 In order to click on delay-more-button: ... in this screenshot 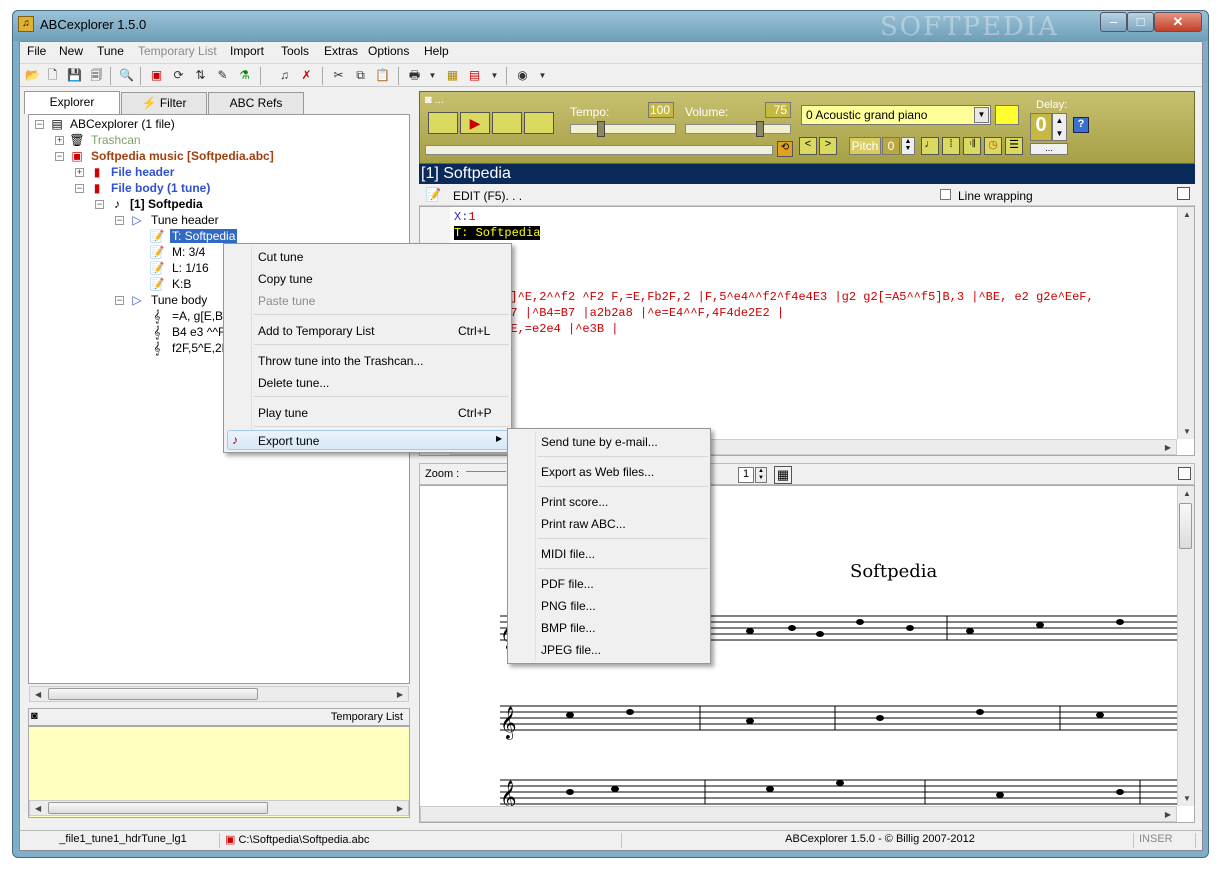, I will do `click(1049, 149)`.